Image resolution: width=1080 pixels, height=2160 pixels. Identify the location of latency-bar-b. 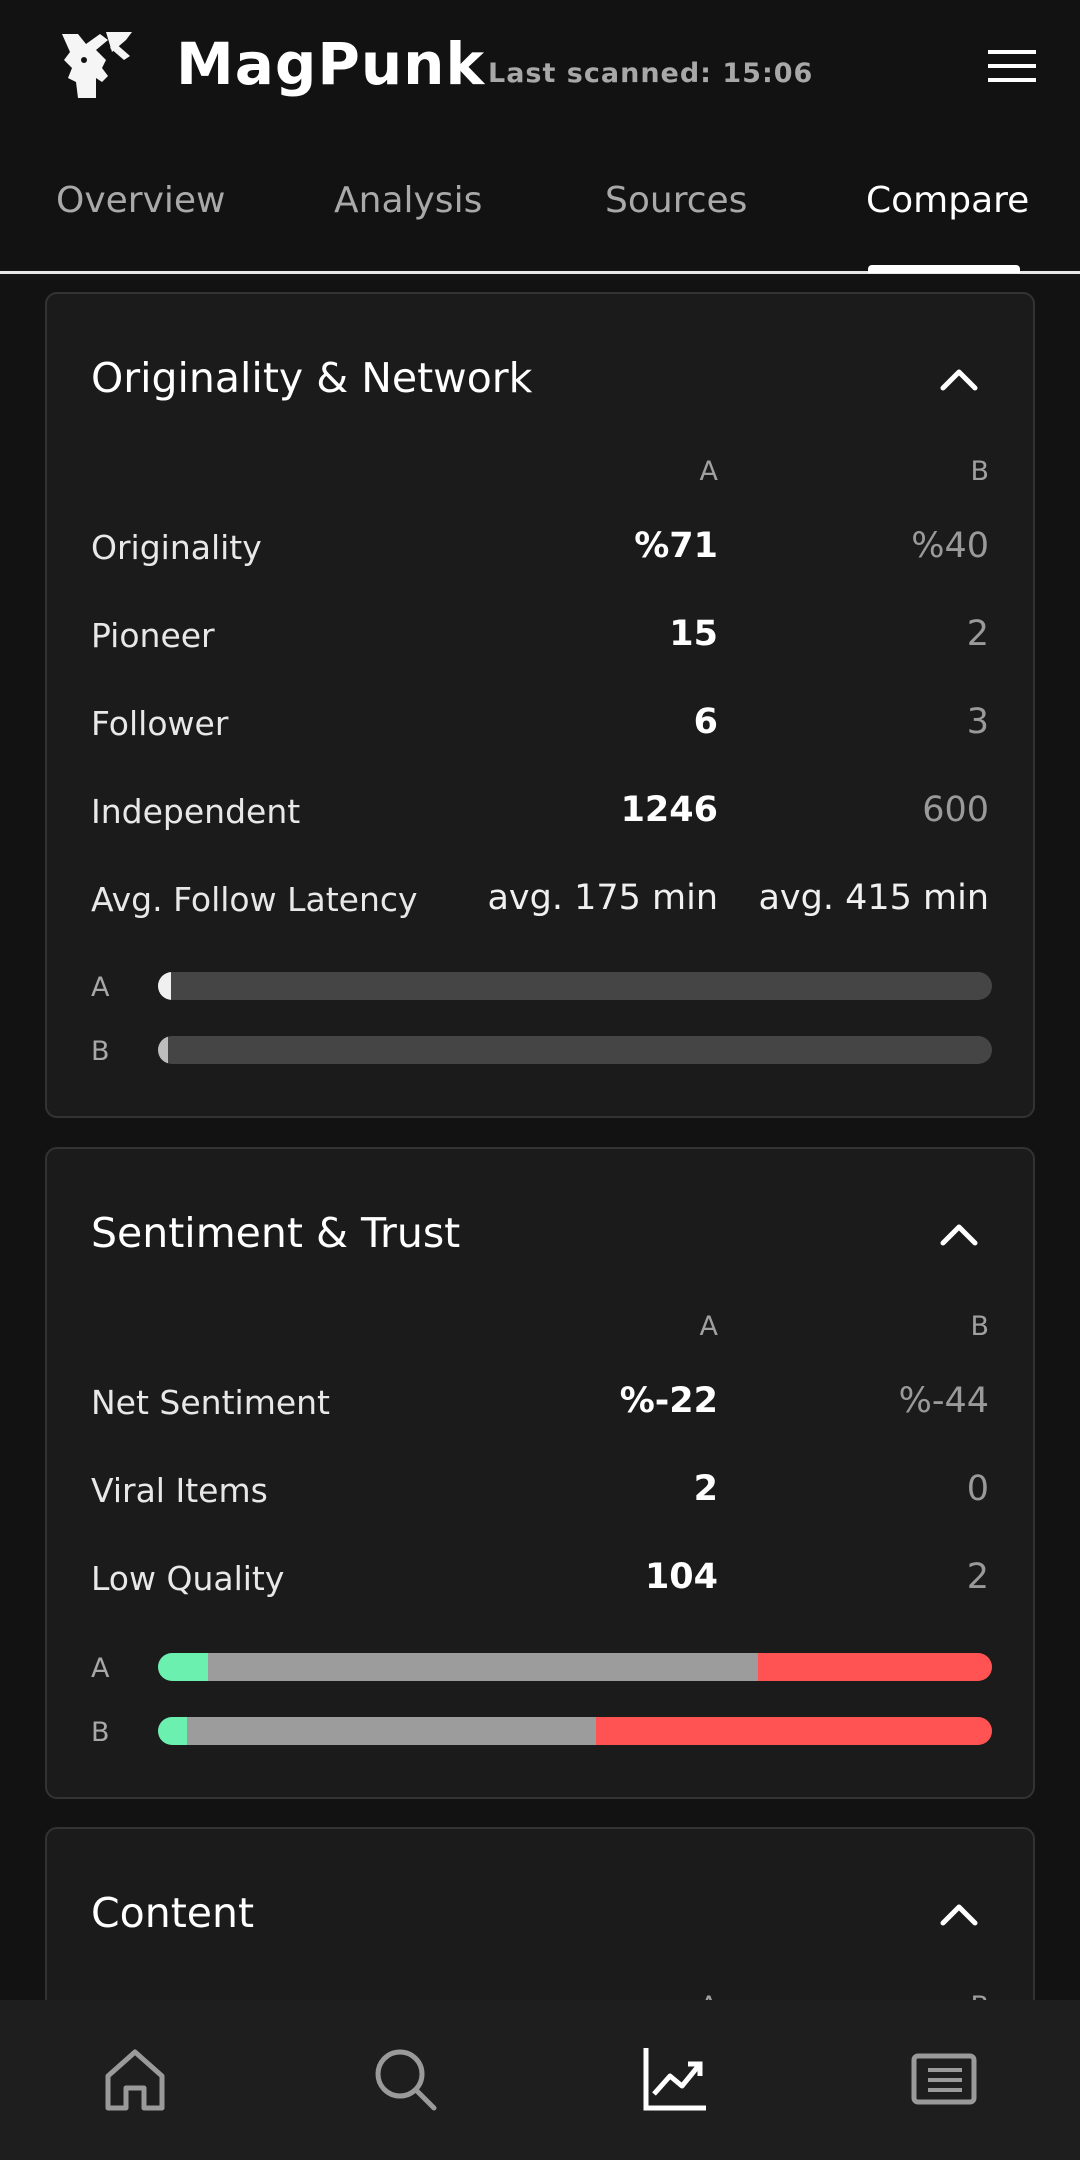
(575, 1050).